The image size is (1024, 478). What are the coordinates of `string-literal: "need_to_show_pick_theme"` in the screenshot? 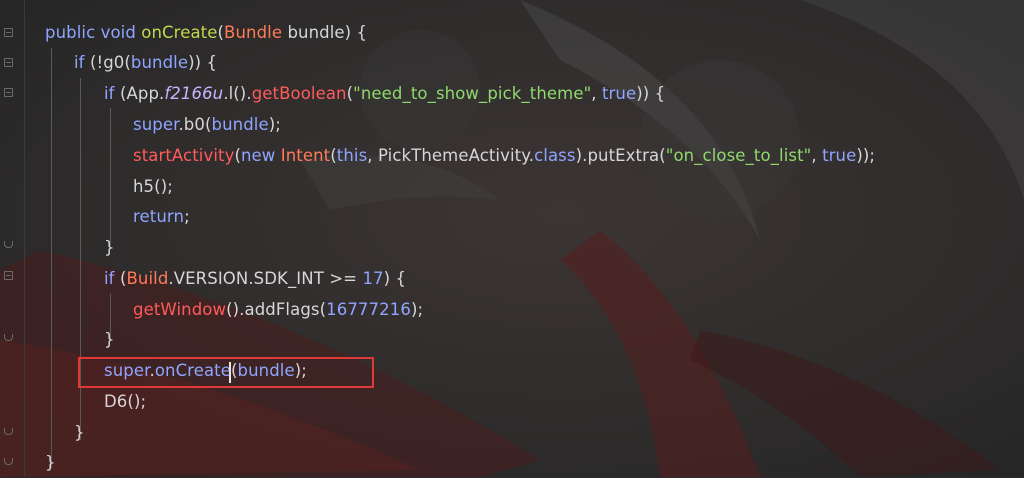 It's located at (472, 93).